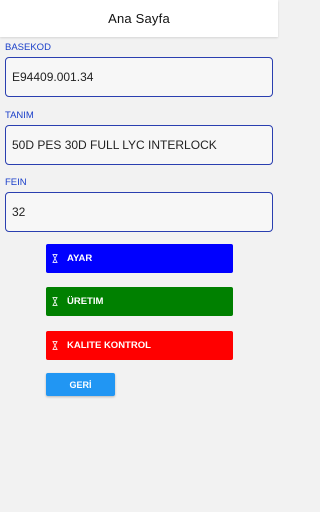 Image resolution: width=320 pixels, height=512 pixels. I want to click on fein-value: 32, so click(19, 212).